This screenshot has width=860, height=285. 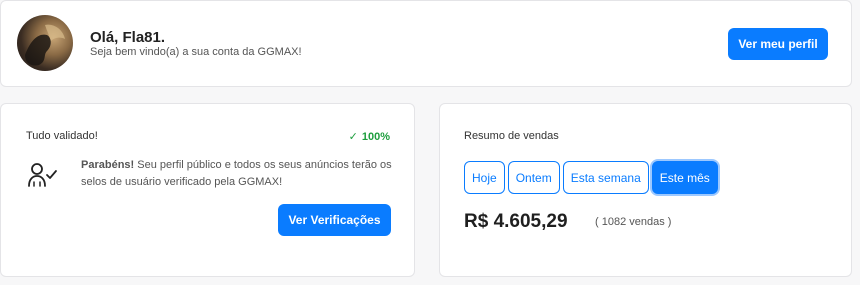 What do you see at coordinates (684, 177) in the screenshot?
I see `tab-this-month: Este mês` at bounding box center [684, 177].